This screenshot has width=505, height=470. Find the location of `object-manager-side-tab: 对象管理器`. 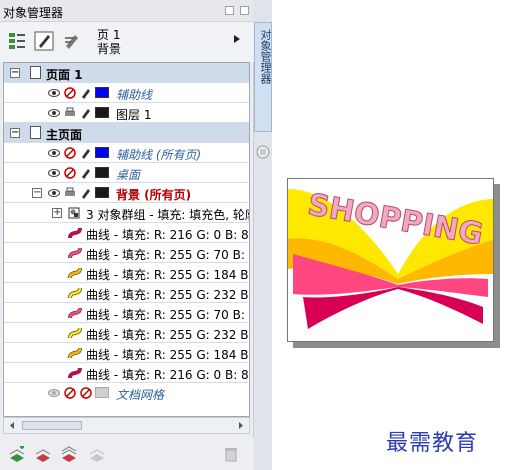

object-manager-side-tab: 对象管理器 is located at coordinates (263, 77).